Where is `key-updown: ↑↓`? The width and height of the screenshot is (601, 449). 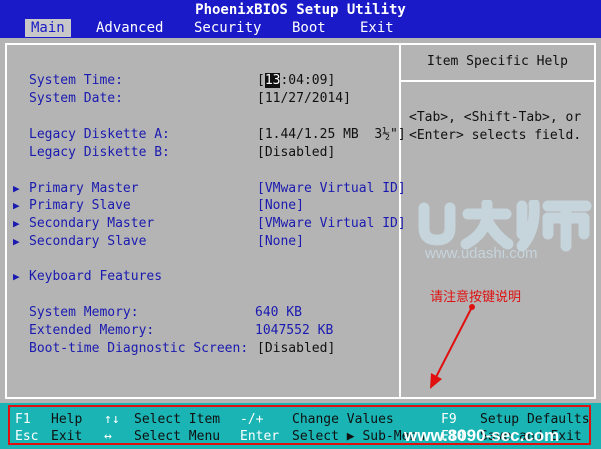
key-updown: ↑↓ is located at coordinates (112, 419).